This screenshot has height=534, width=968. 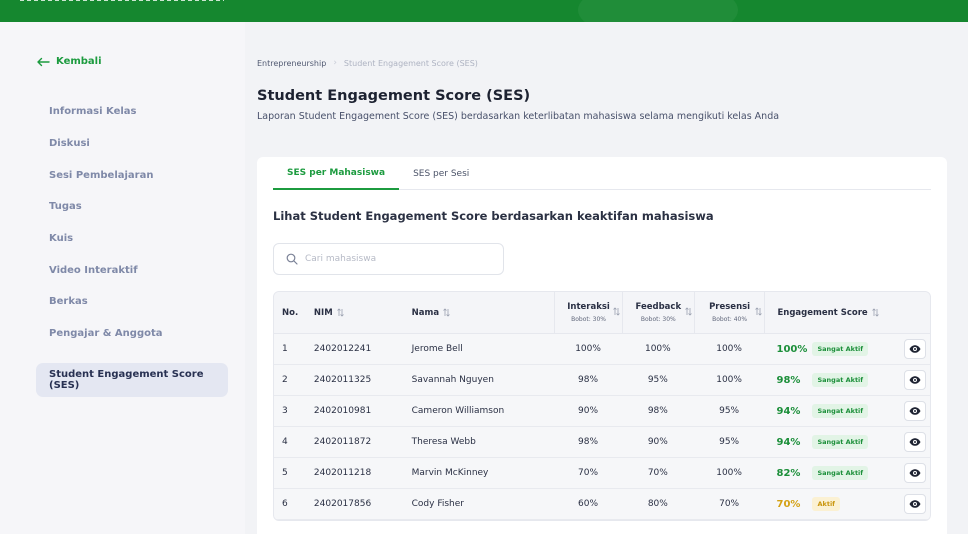 I want to click on cell-nim: 2402012241, so click(x=342, y=349).